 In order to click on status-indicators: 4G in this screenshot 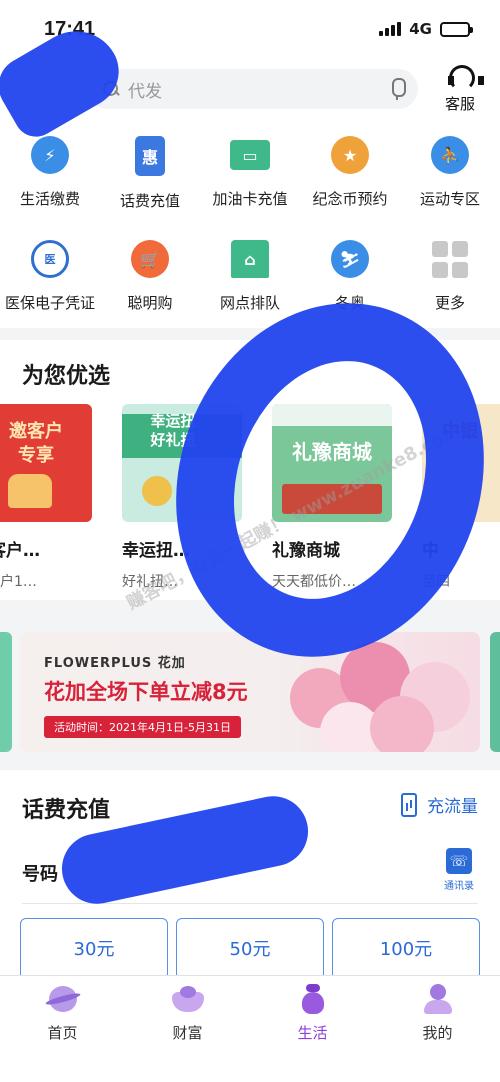, I will do `click(426, 29)`.